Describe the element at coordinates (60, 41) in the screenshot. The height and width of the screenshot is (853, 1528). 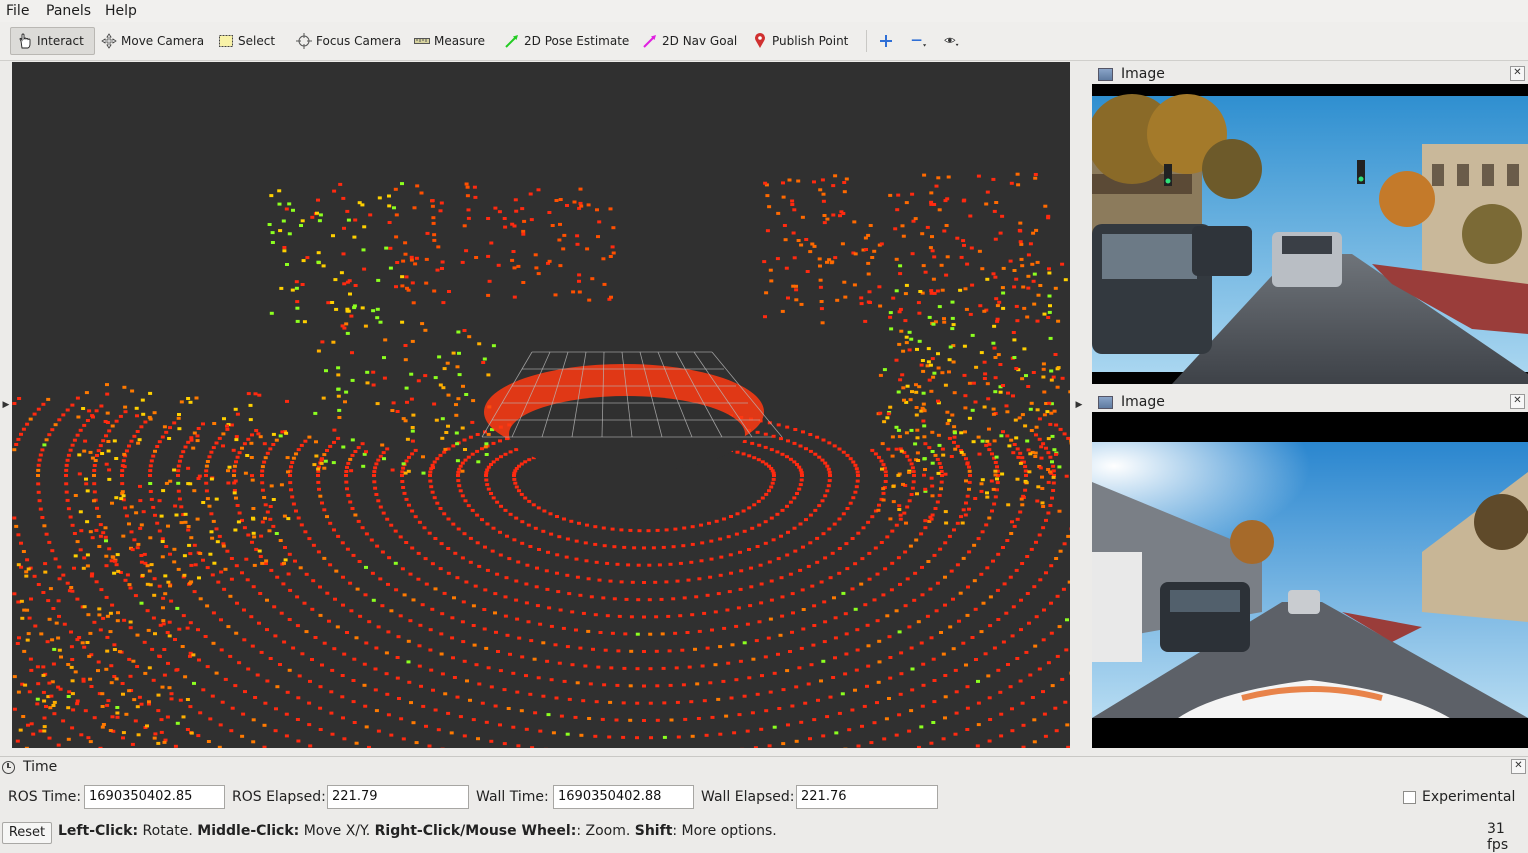
I see `tool-label: Interact` at that location.